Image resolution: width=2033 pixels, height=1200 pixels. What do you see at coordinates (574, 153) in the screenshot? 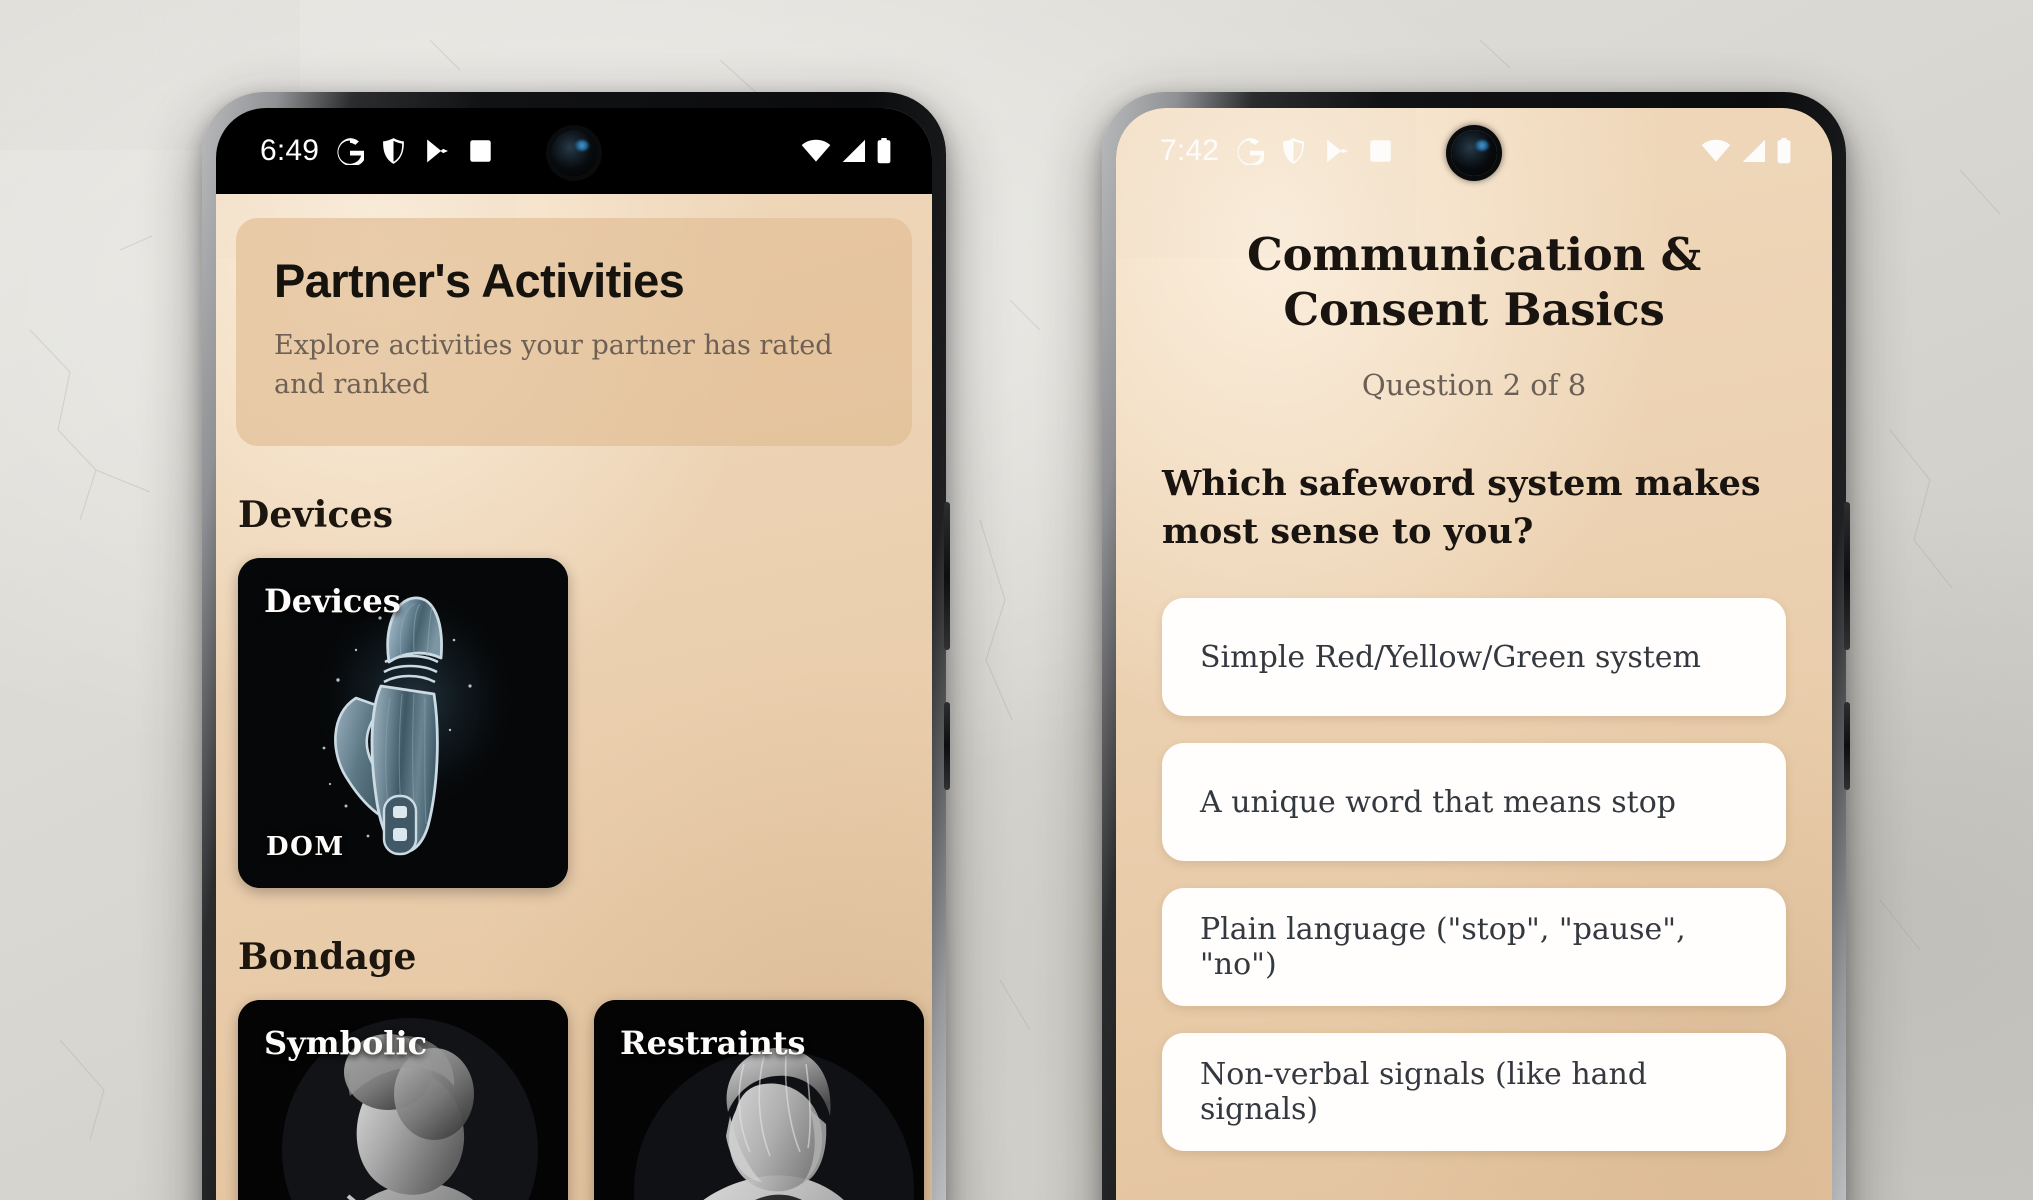
I see `front-camera-left` at bounding box center [574, 153].